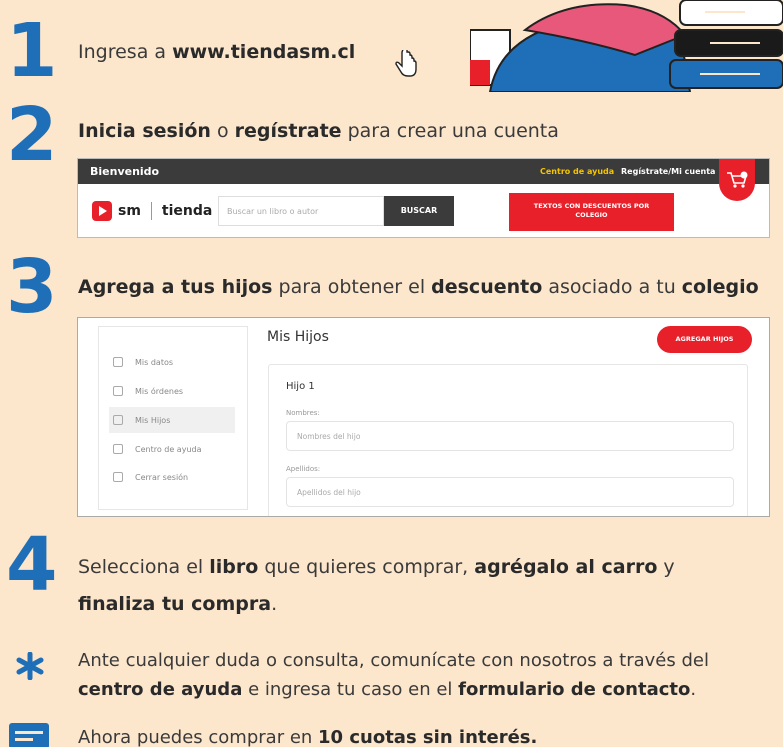 This screenshot has height=747, width=783. I want to click on sidebar-item-cerrar-sesion: Cerrar sesión, so click(172, 477).